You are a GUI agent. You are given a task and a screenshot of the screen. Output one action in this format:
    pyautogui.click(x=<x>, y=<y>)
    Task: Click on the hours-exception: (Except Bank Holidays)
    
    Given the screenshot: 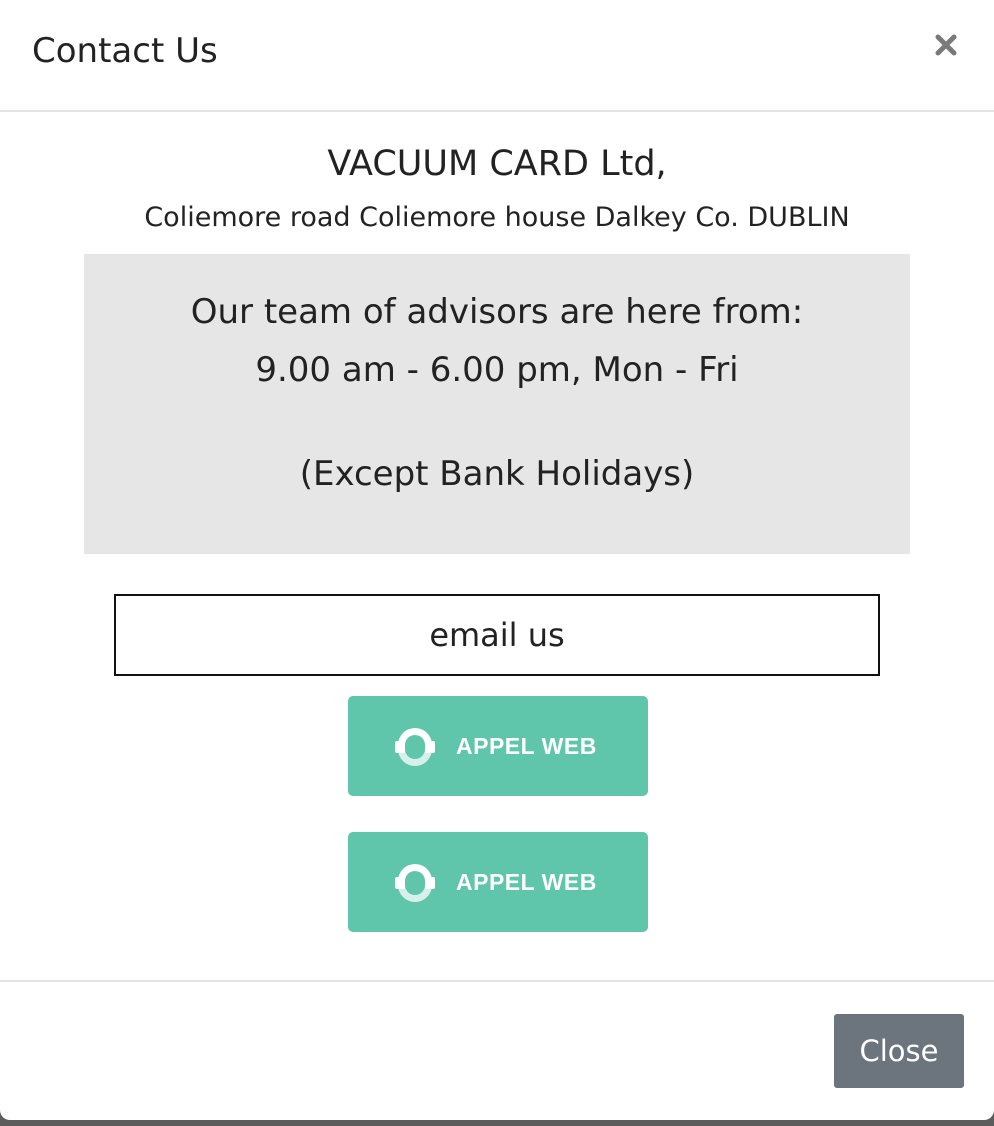 What is the action you would take?
    pyautogui.click(x=497, y=474)
    